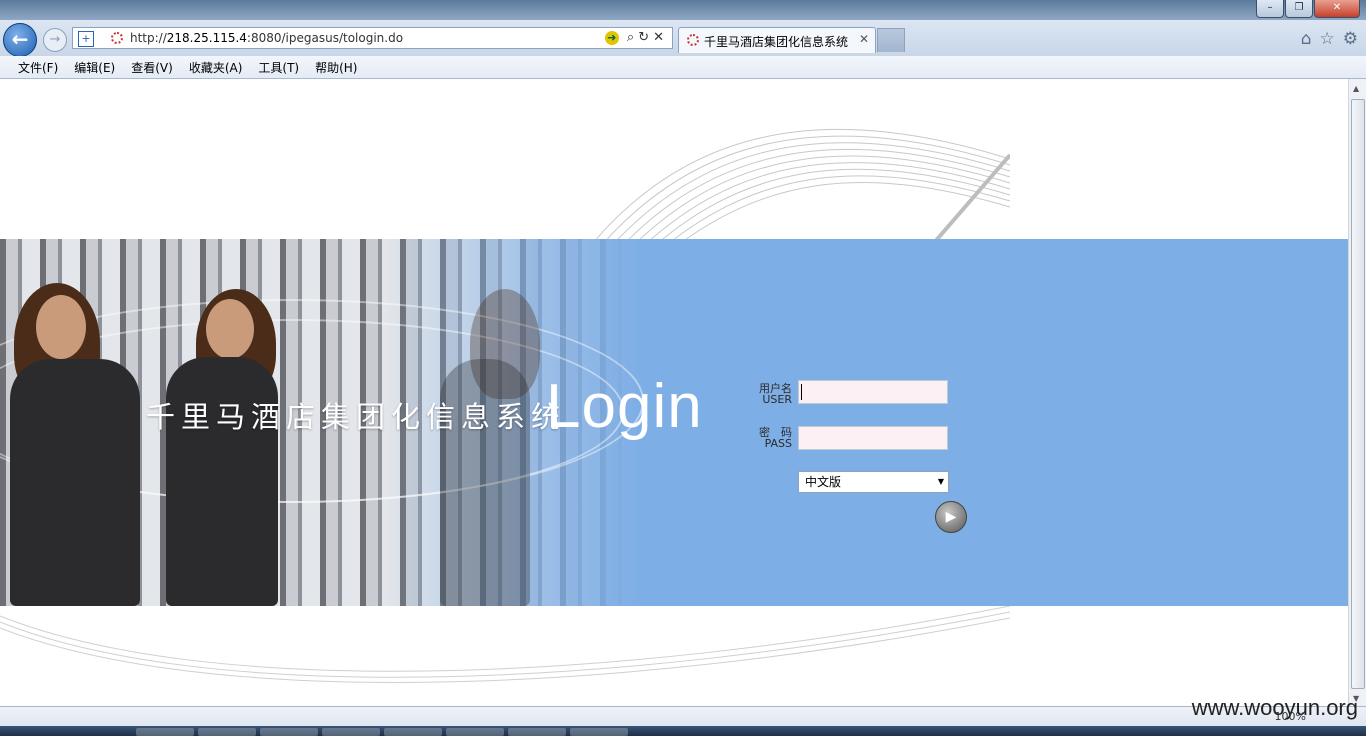 The image size is (1366, 736). Describe the element at coordinates (645, 37) in the screenshot. I see `refresh-icon: ↻` at that location.